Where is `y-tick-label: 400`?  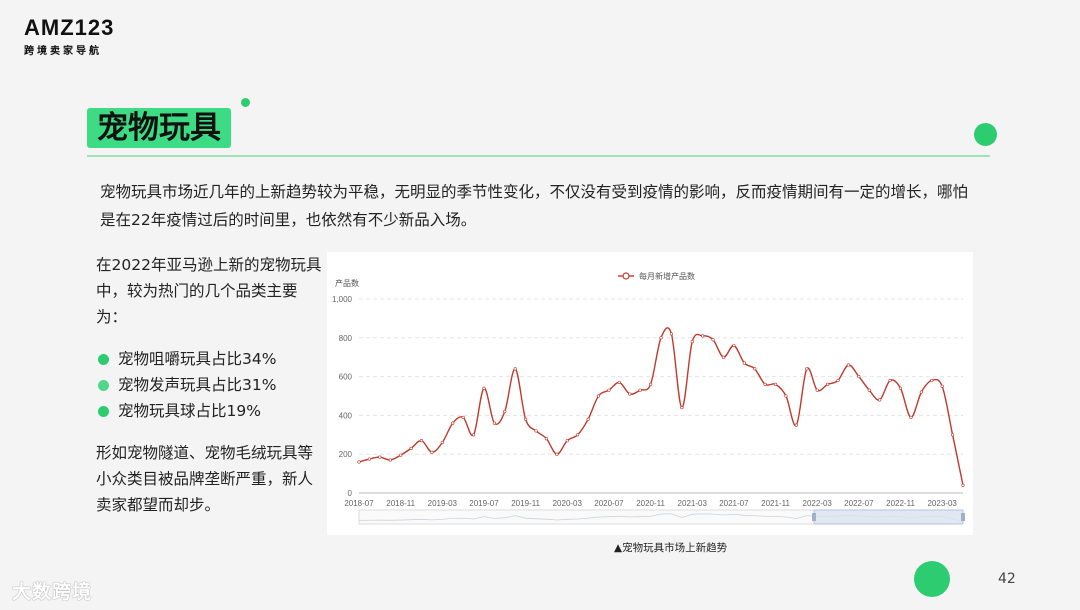 y-tick-label: 400 is located at coordinates (346, 415).